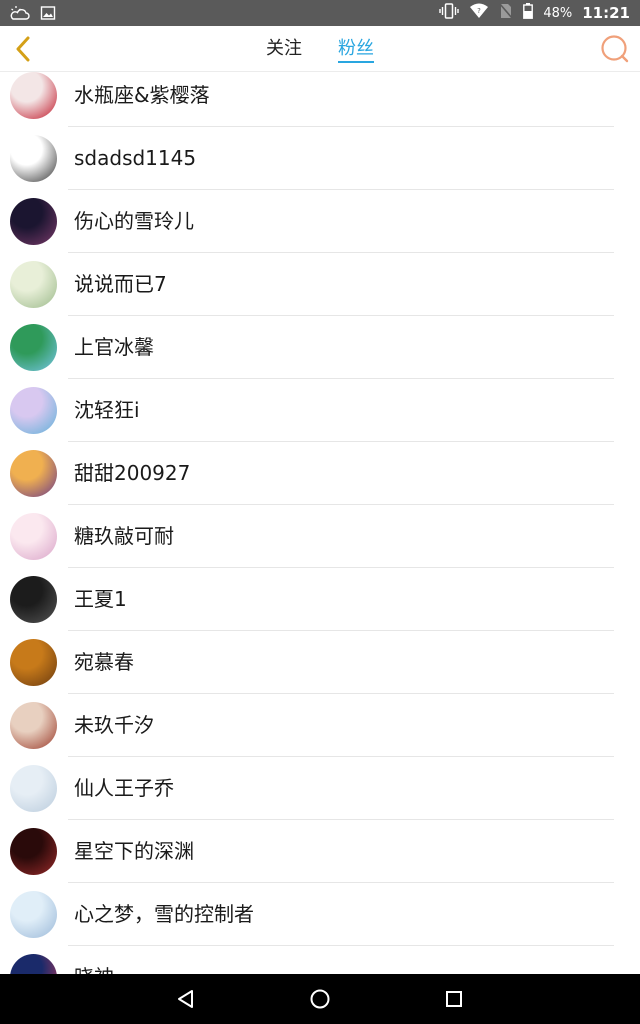 This screenshot has width=640, height=1024. I want to click on tab-followers: 粉丝, so click(356, 49).